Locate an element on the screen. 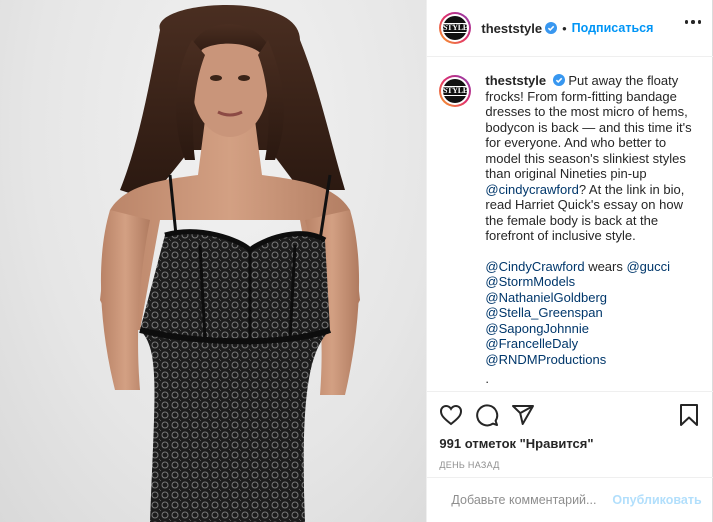 The width and height of the screenshot is (713, 522). more-icon is located at coordinates (693, 22).